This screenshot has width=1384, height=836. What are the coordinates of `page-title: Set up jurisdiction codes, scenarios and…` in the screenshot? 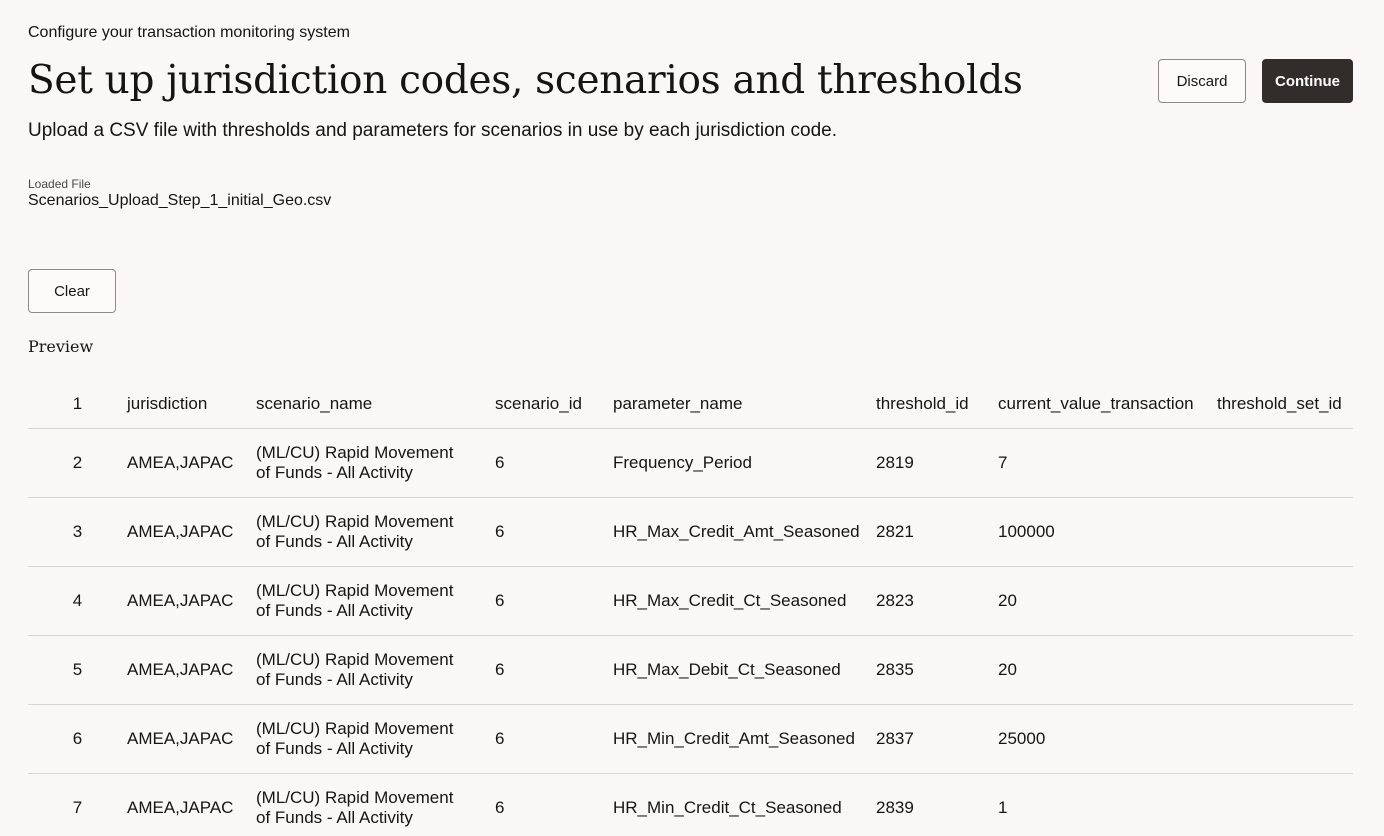 It's located at (525, 80).